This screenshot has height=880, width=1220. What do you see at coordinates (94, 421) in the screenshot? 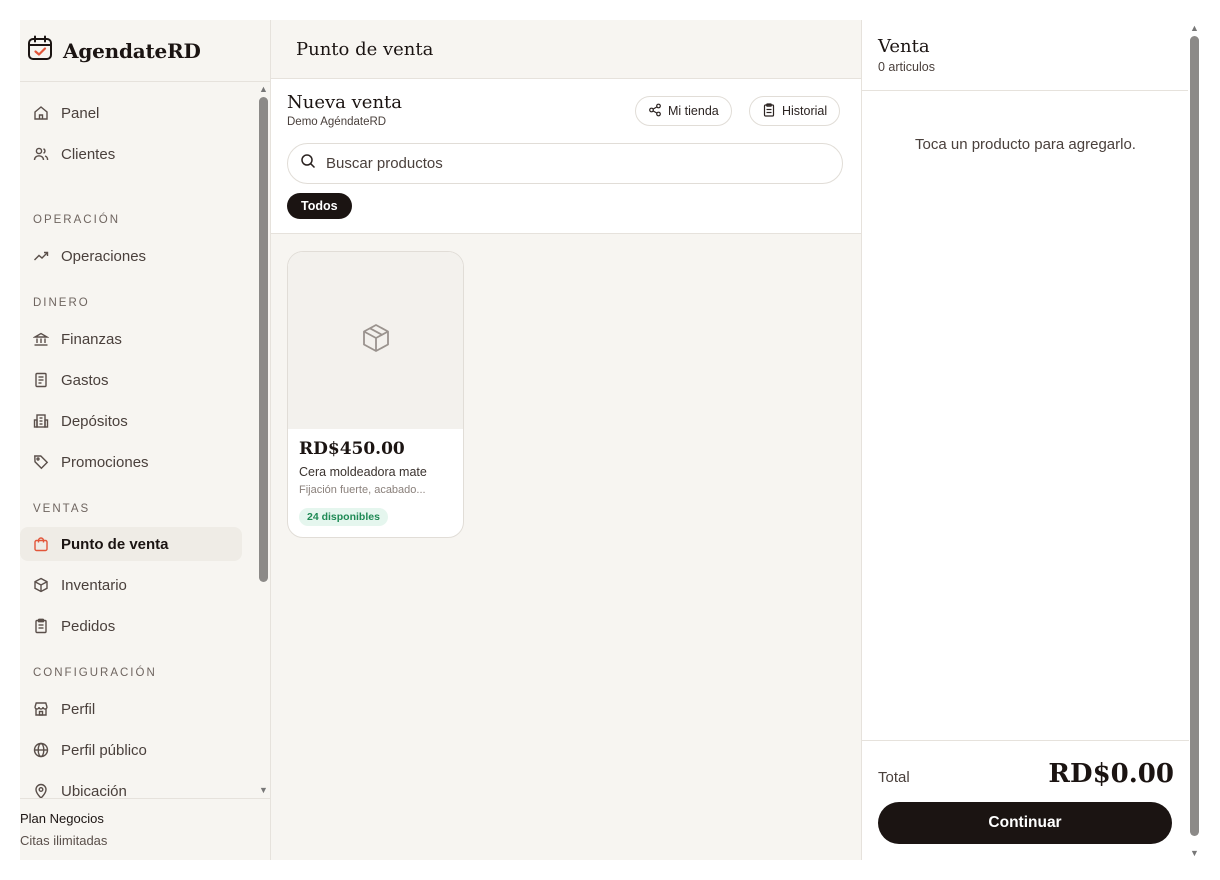
I see `sidebar-item-label: Depósitos` at bounding box center [94, 421].